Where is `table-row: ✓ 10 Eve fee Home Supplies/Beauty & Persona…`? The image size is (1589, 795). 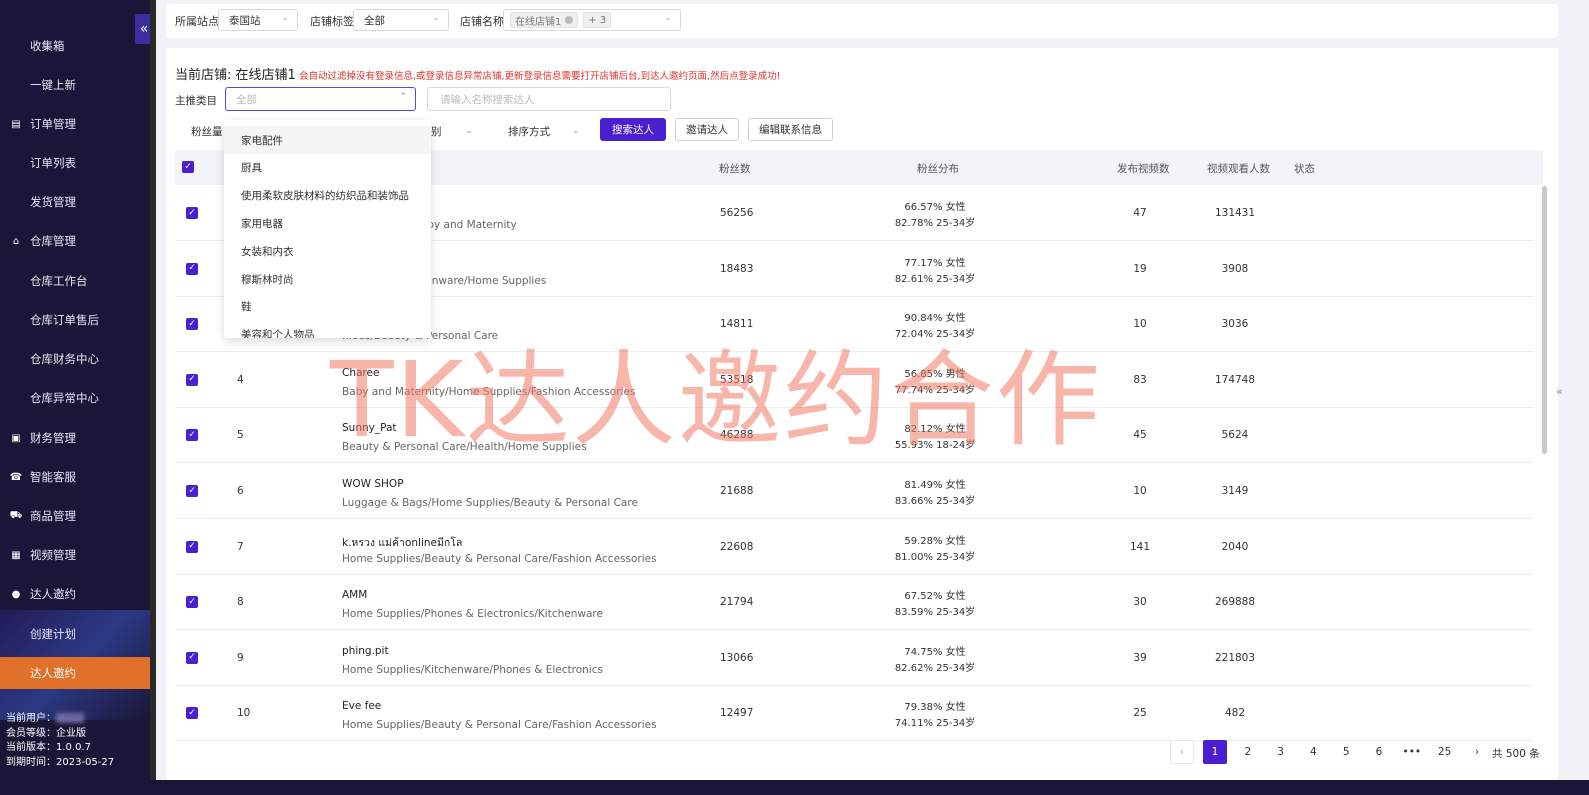
table-row: ✓ 10 Eve fee Home Supplies/Beauty & Persona… is located at coordinates (854, 714).